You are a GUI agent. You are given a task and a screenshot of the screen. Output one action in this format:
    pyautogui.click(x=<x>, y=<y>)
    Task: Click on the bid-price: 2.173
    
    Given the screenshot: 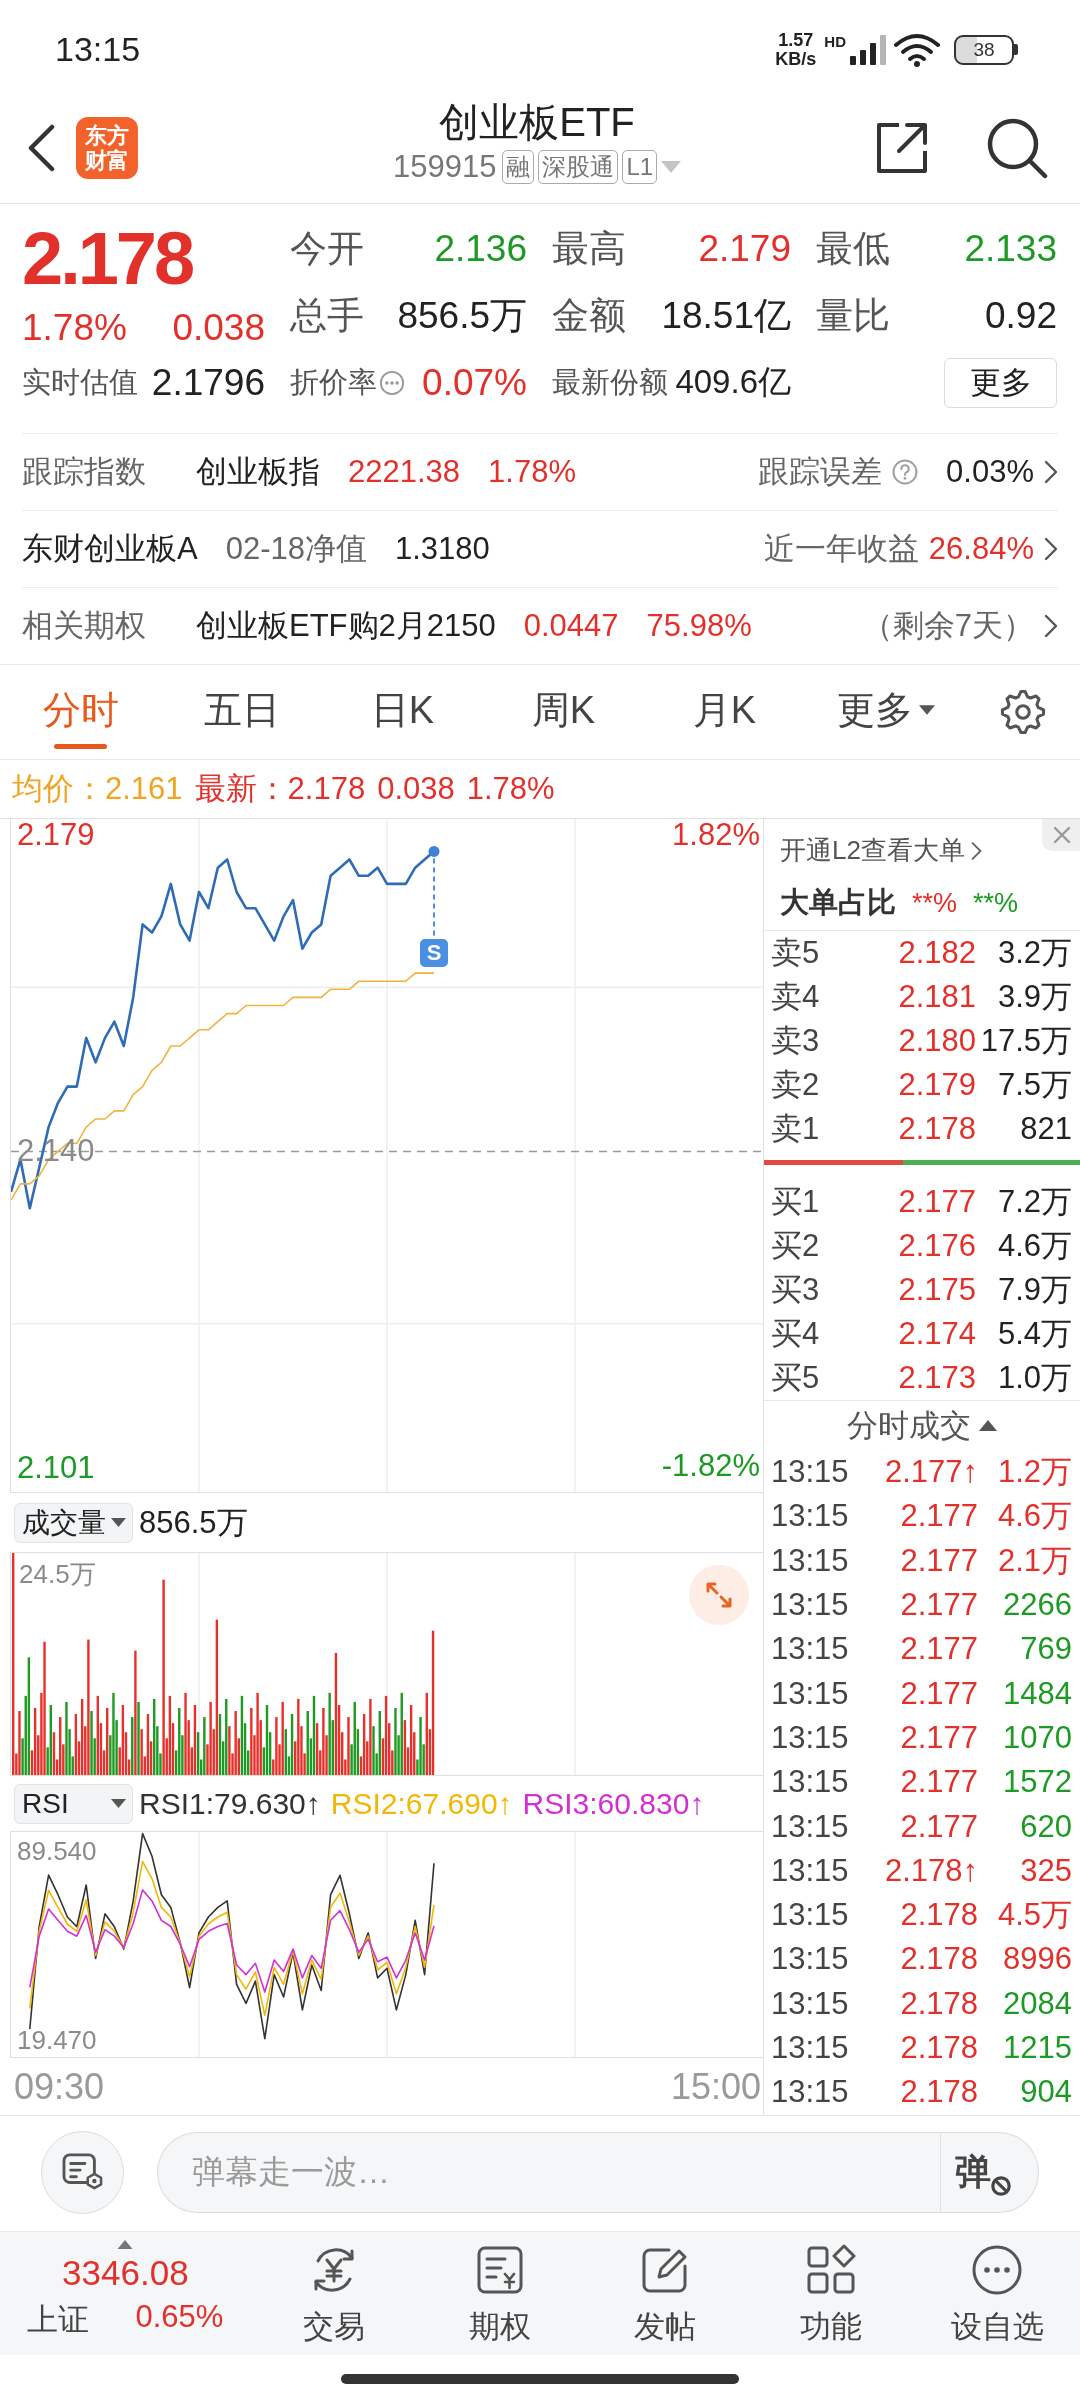 What is the action you would take?
    pyautogui.click(x=937, y=1378)
    